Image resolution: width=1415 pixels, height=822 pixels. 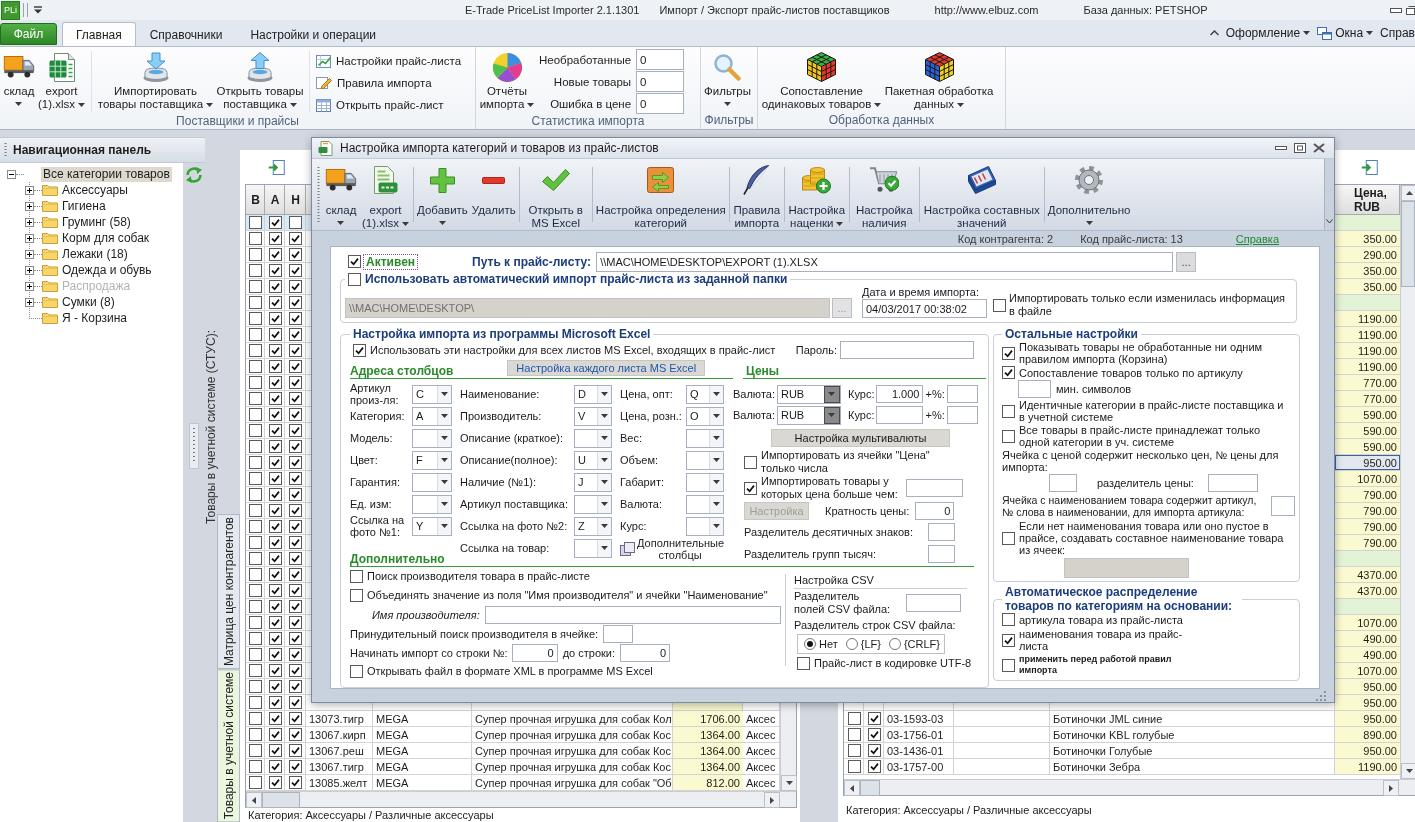 I want to click on dropdown: Q, so click(x=705, y=394).